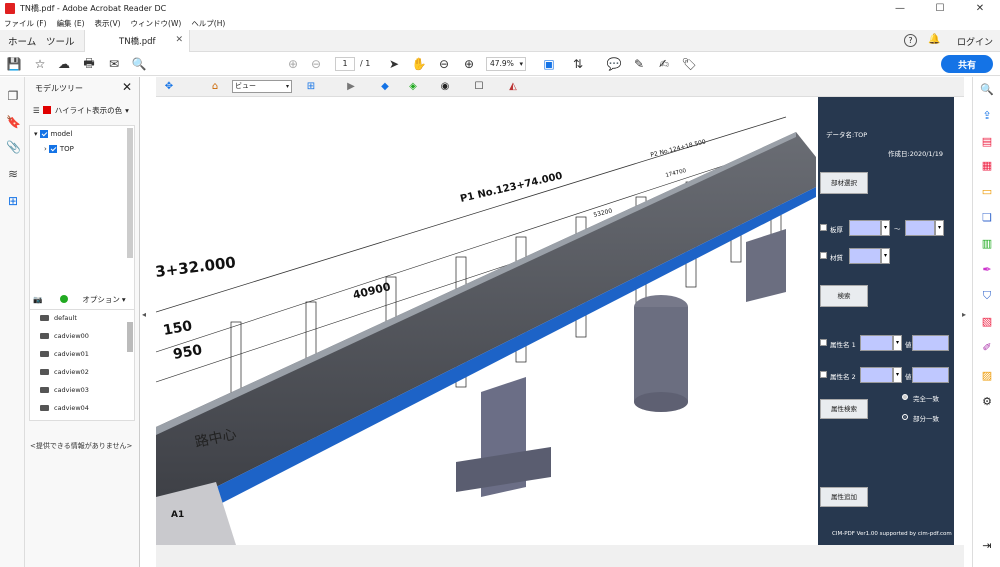 This screenshot has width=1000, height=567. I want to click on tab-document: TN橋.pdf ✕, so click(137, 41).